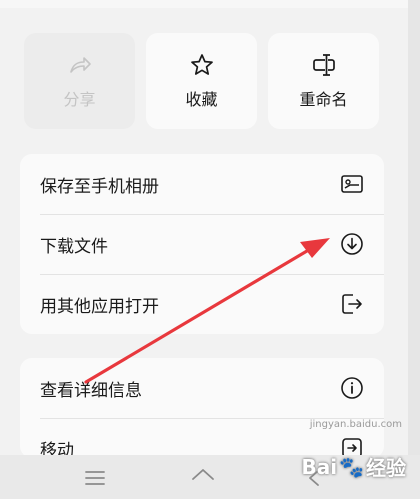 The height and width of the screenshot is (499, 420). What do you see at coordinates (202, 304) in the screenshot?
I see `menu-item-open-with: 用其他应用打开` at bounding box center [202, 304].